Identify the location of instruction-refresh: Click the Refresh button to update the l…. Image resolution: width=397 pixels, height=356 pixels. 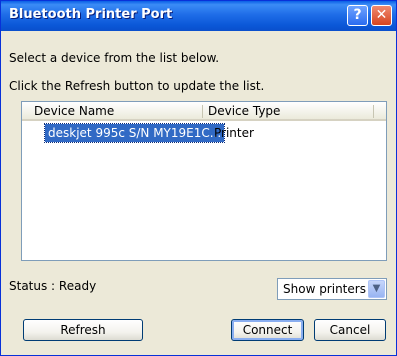
(137, 86).